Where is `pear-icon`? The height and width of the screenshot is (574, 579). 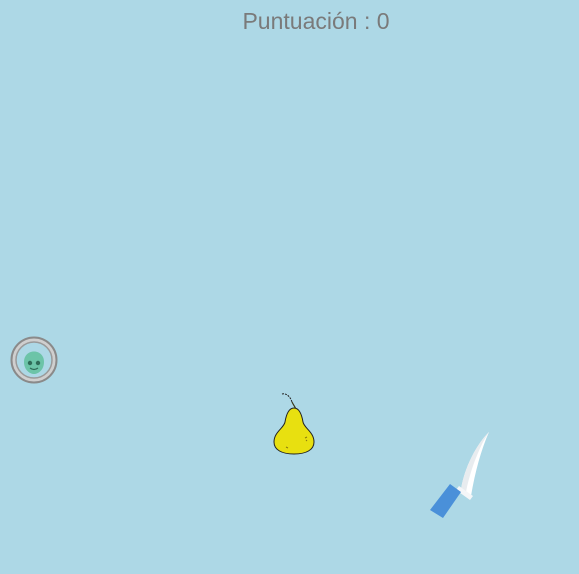 pear-icon is located at coordinates (294, 424).